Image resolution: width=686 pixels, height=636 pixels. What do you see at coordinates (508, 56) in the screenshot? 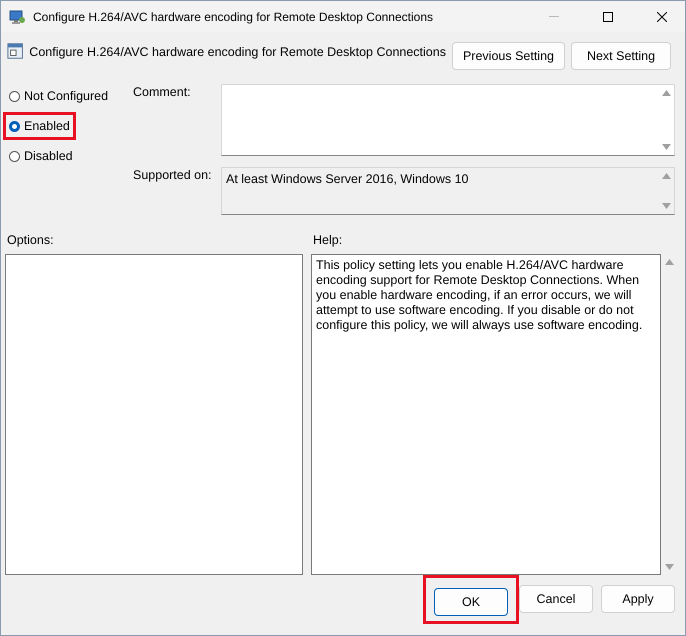
I see `nav-button: Previous Setting` at bounding box center [508, 56].